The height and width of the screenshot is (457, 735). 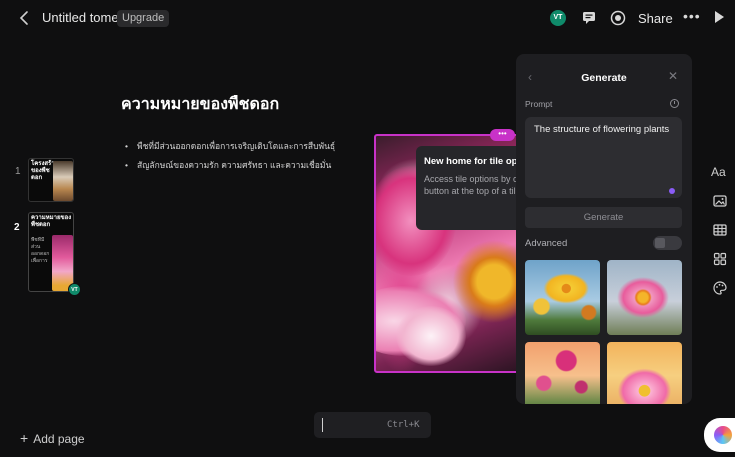 I want to click on more-options-button: •••, so click(x=692, y=16).